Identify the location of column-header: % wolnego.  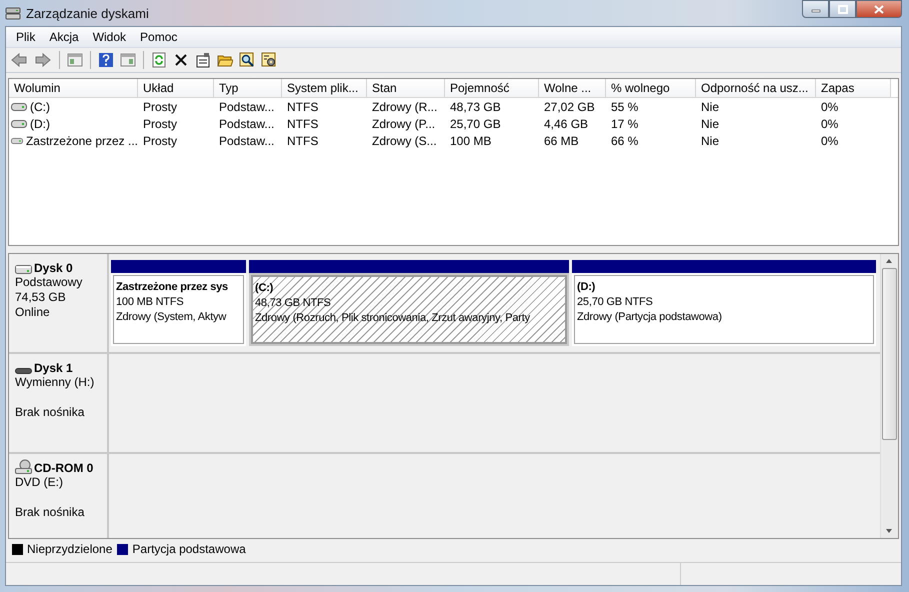
(651, 88).